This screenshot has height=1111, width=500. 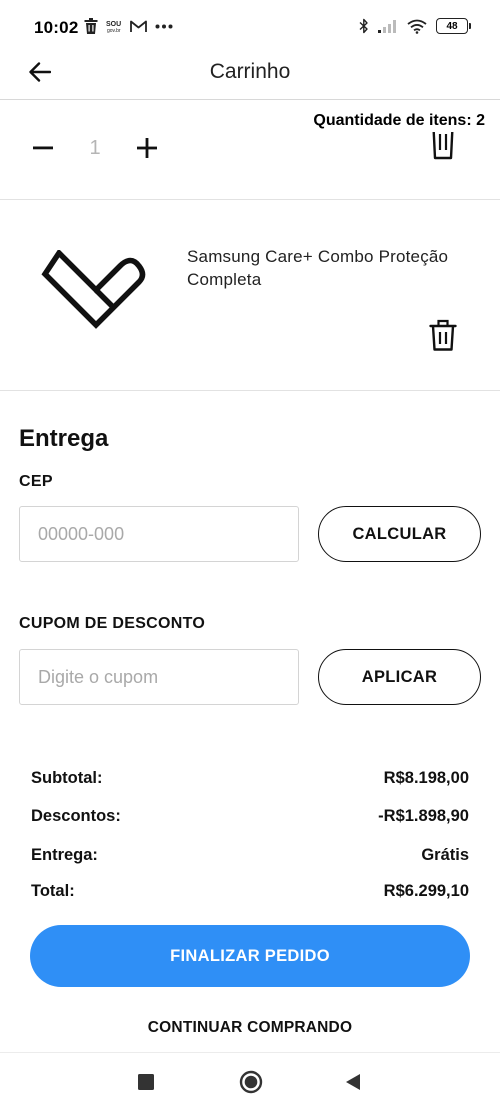 I want to click on sou-gov-icon: SOU gov.br, so click(x=114, y=26).